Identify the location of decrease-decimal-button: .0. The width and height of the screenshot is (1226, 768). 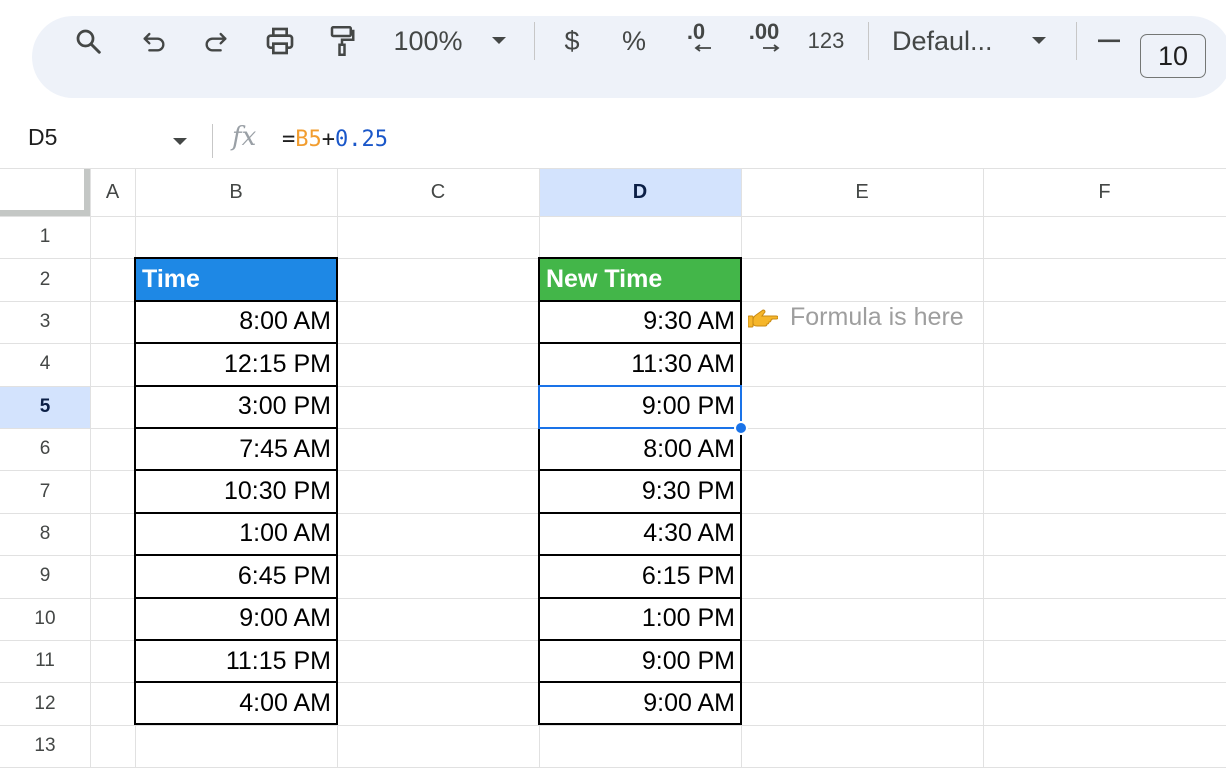
(696, 41).